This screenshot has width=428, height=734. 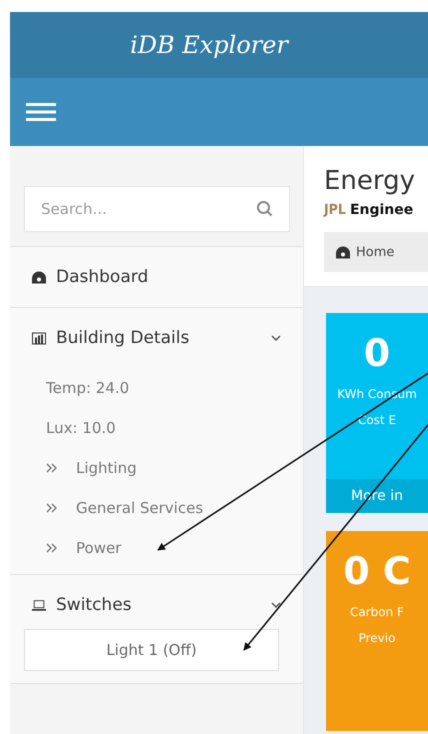 I want to click on bar-chart-icon, so click(x=39, y=338).